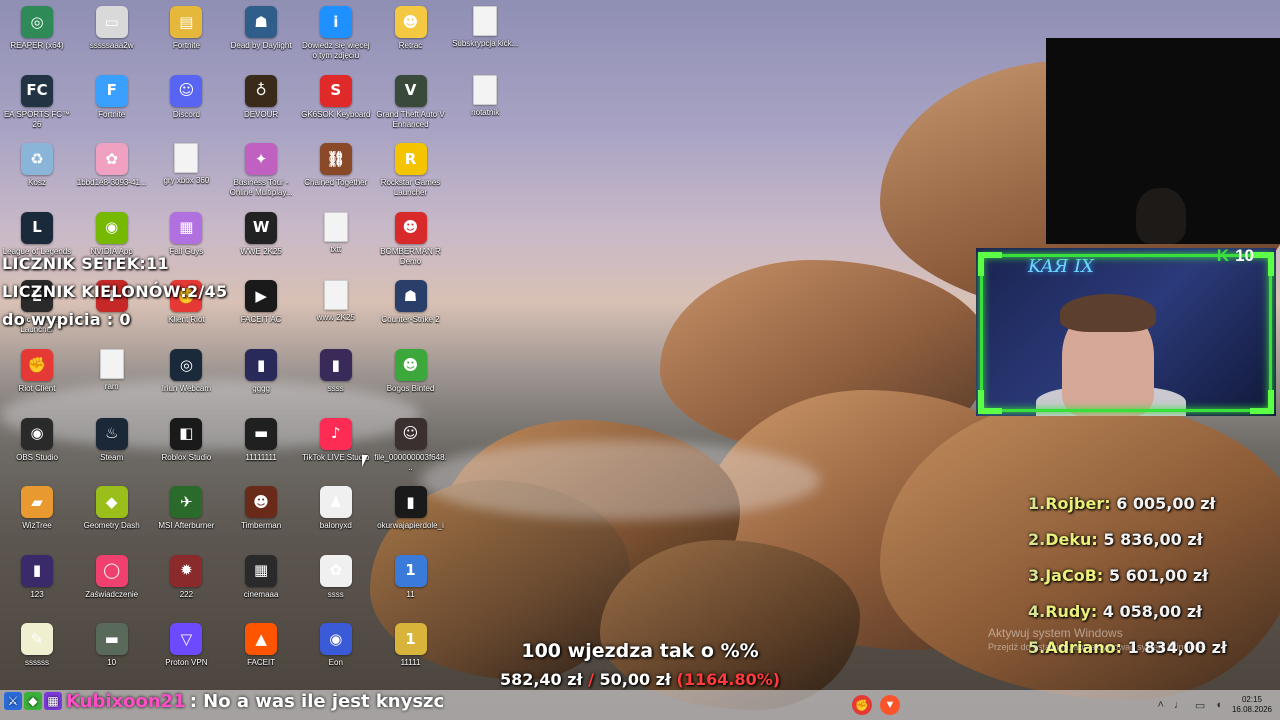  I want to click on desktop-icon: 1 11111, so click(411, 653).